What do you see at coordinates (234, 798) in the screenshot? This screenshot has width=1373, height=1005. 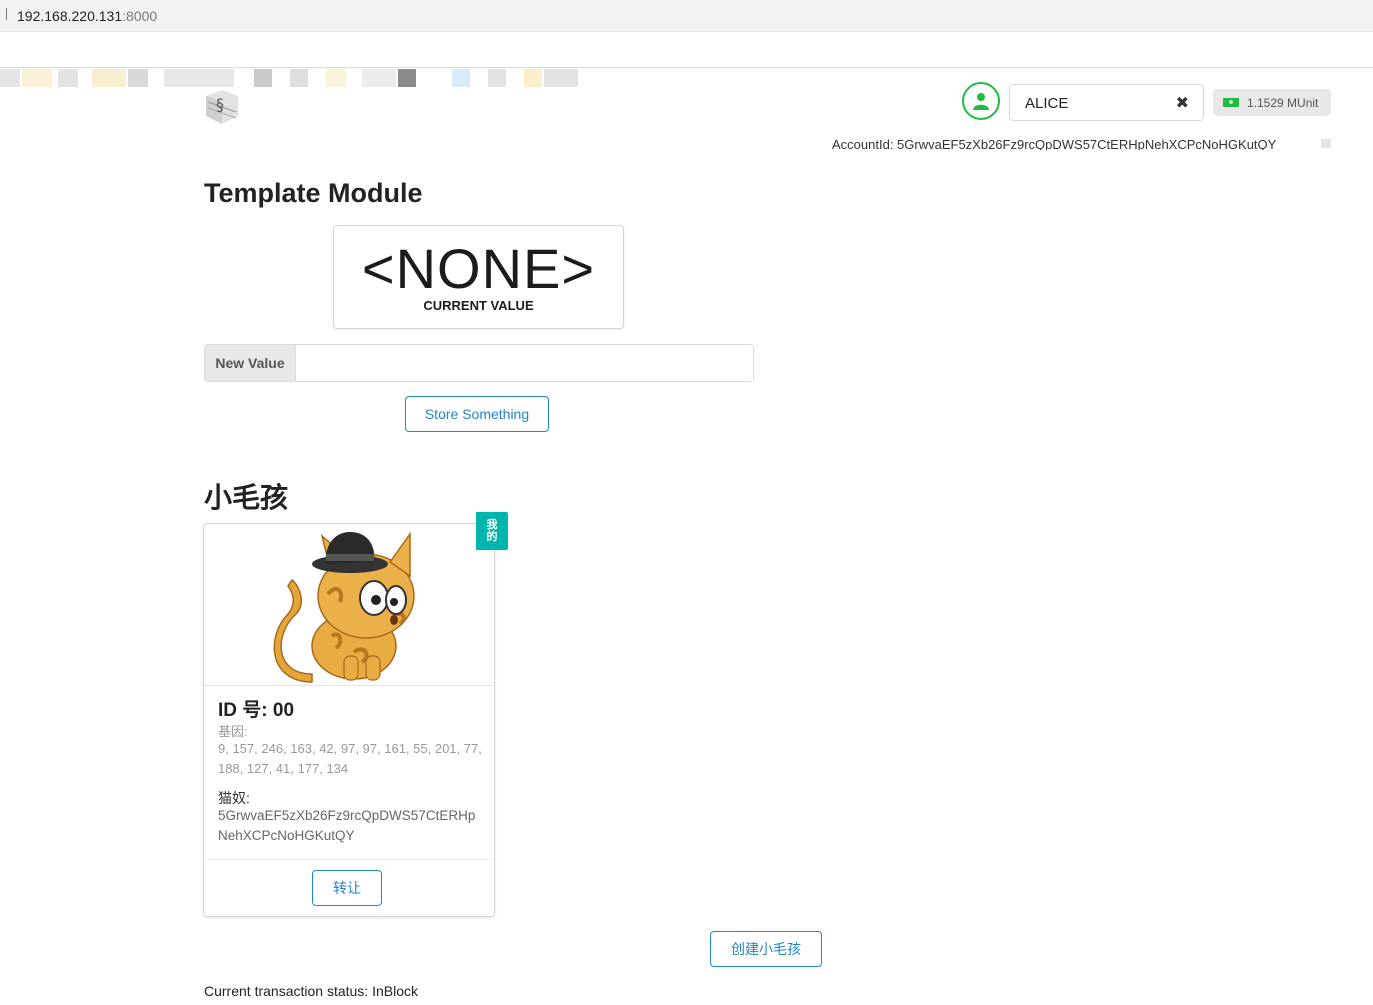 I see `kitty-owner-label: 猫奴:` at bounding box center [234, 798].